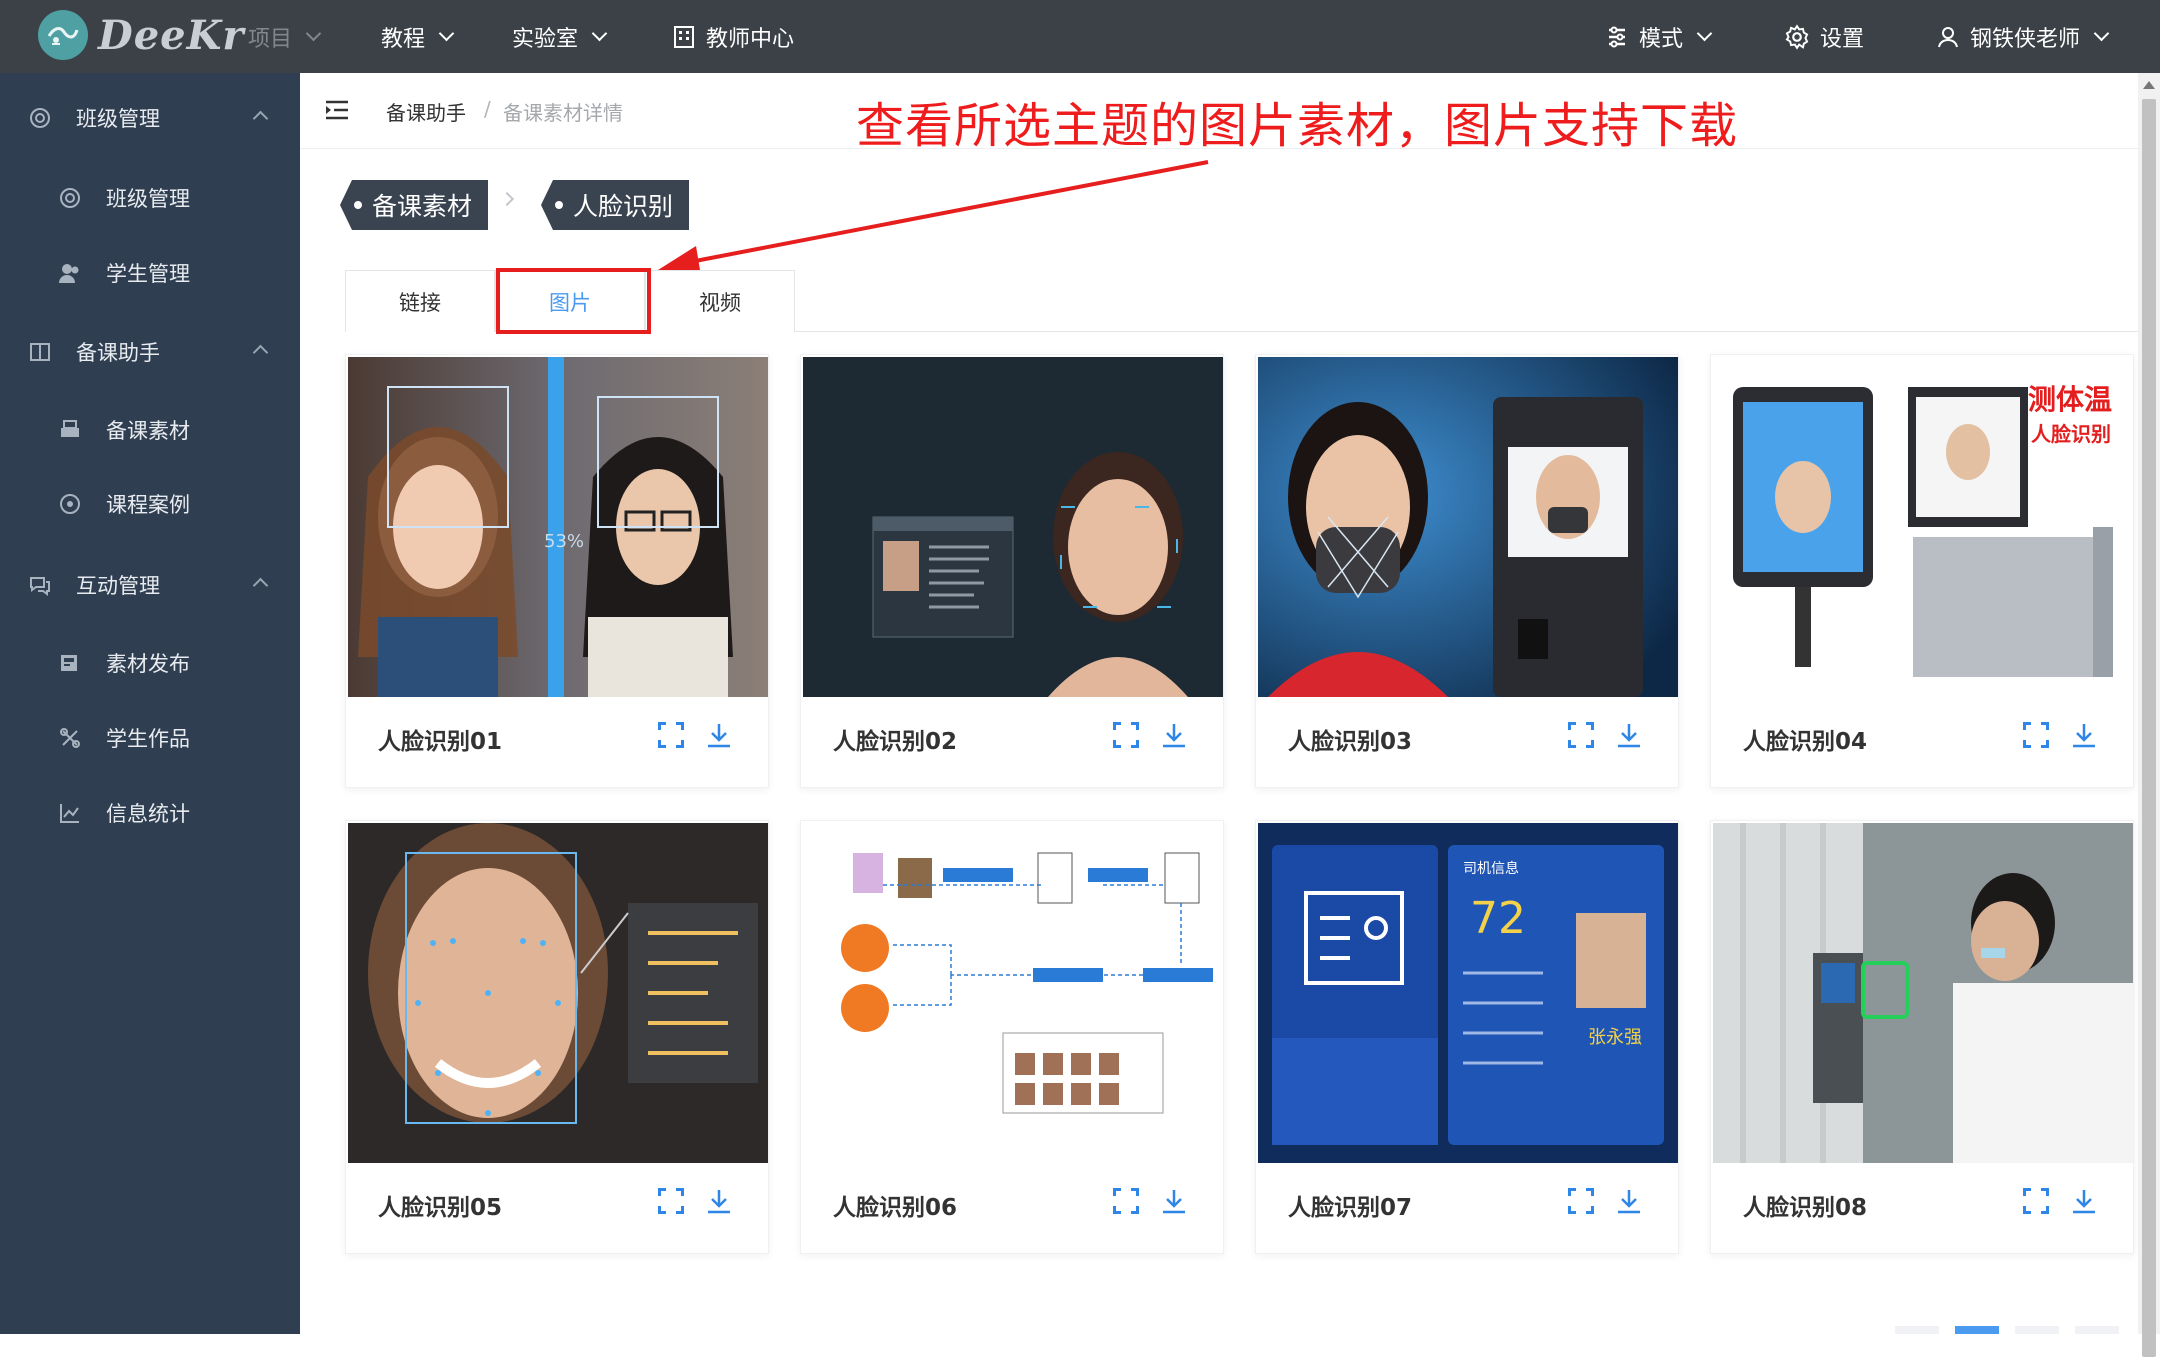 Image resolution: width=2160 pixels, height=1357 pixels. Describe the element at coordinates (2070, 399) in the screenshot. I see `img-label: 测体温` at that location.